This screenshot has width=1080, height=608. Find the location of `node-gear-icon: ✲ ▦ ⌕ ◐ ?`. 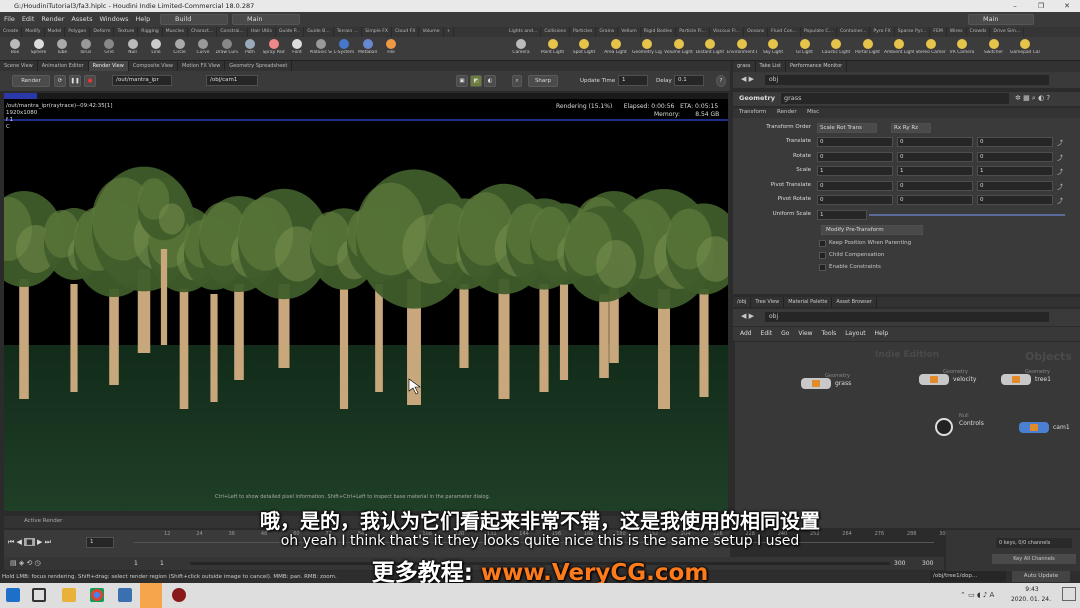

node-gear-icon: ✲ ▦ ⌕ ◐ ? is located at coordinates (1032, 98).